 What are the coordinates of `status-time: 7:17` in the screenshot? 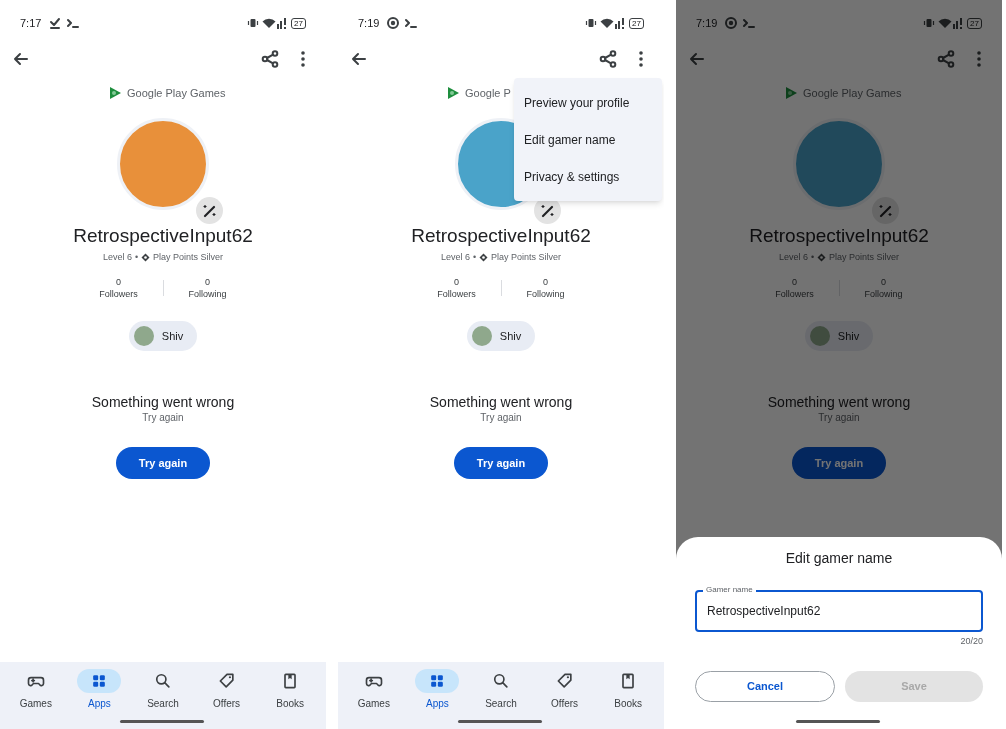 It's located at (31, 23).